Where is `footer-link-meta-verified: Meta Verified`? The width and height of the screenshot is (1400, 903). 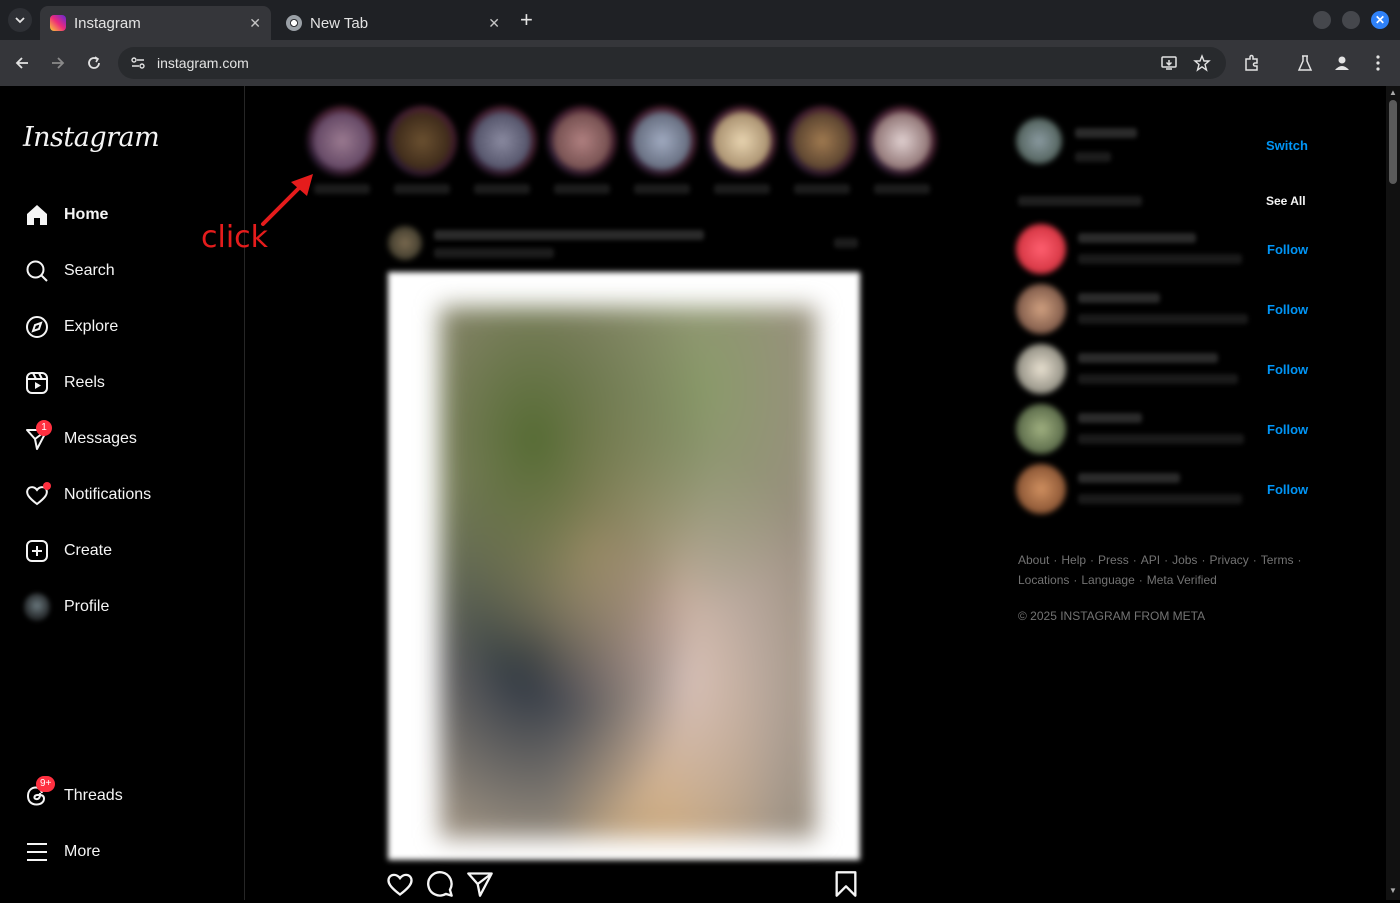 footer-link-meta-verified: Meta Verified is located at coordinates (1182, 580).